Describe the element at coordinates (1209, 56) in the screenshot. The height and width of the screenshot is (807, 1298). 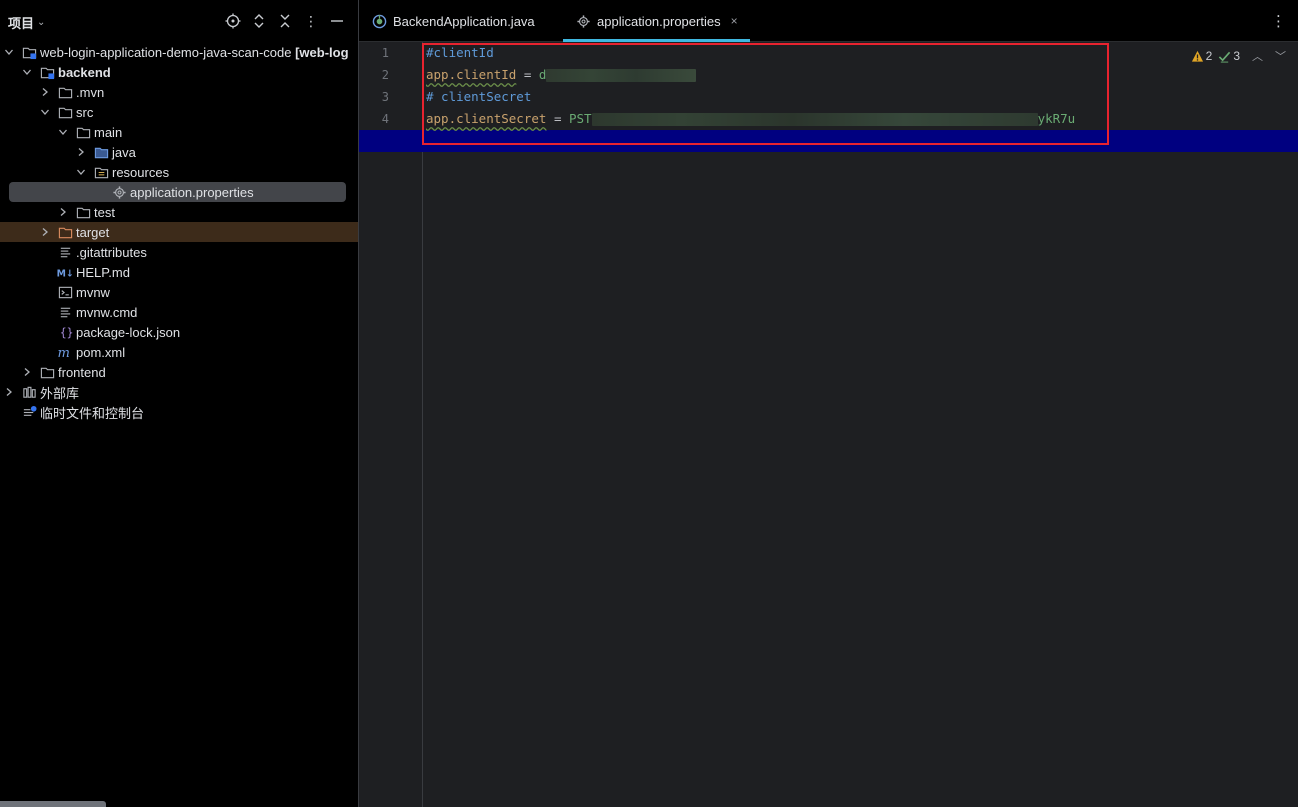
I see `warnings-count: 2` at that location.